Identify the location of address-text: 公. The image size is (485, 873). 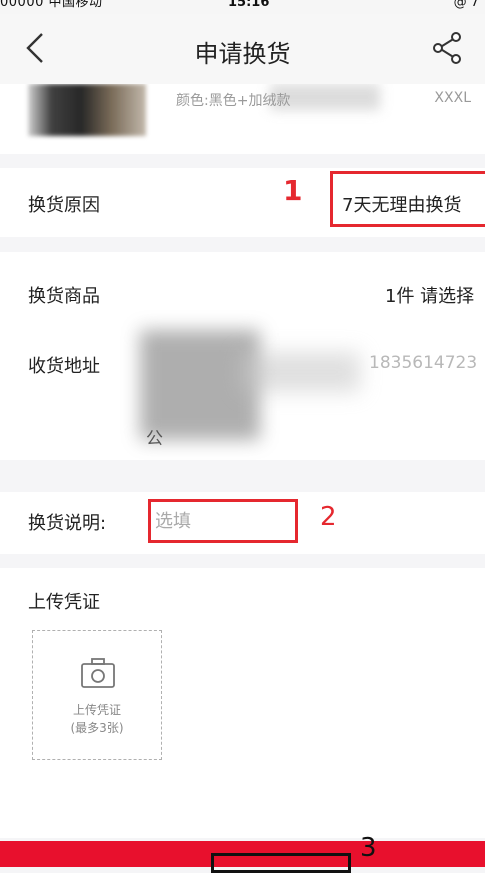
(154, 439).